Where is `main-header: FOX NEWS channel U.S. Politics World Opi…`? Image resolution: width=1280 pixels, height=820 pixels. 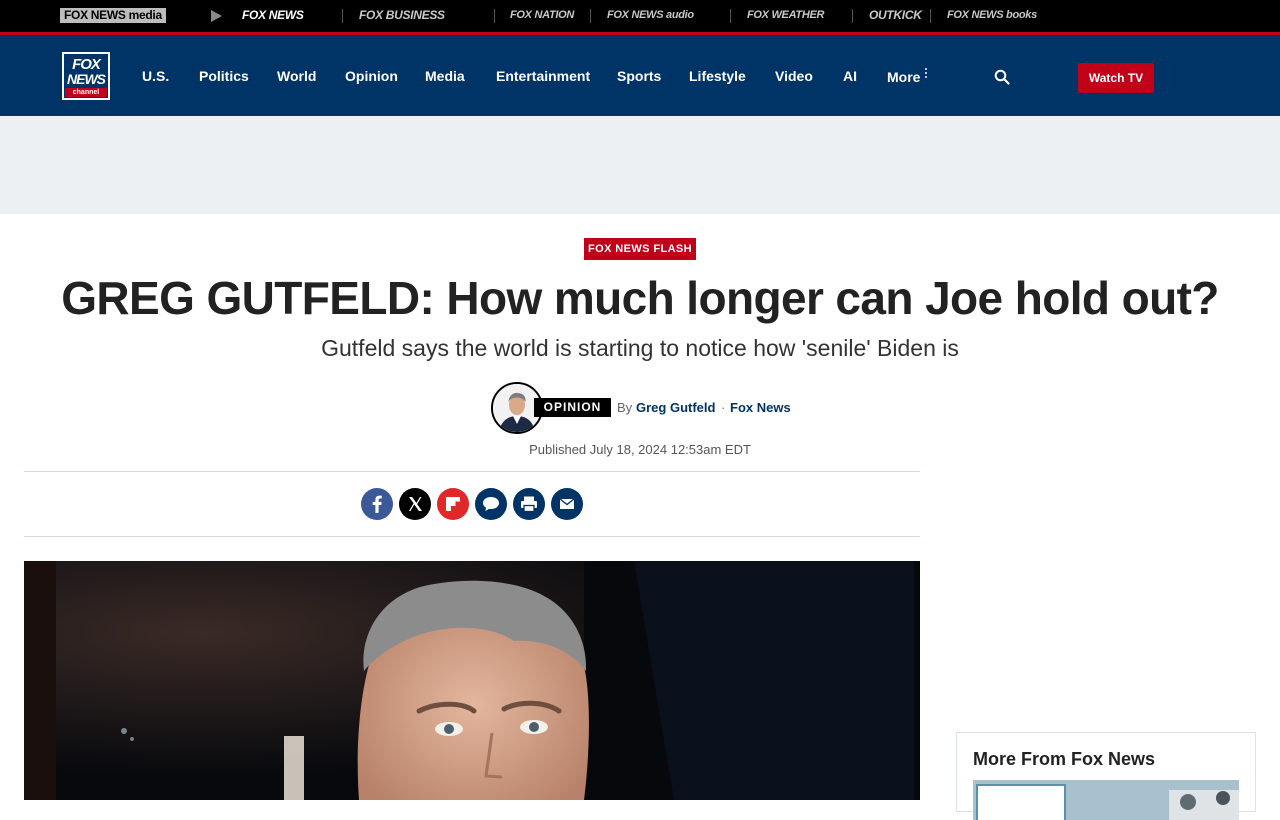 main-header: FOX NEWS channel U.S. Politics World Opi… is located at coordinates (640, 75).